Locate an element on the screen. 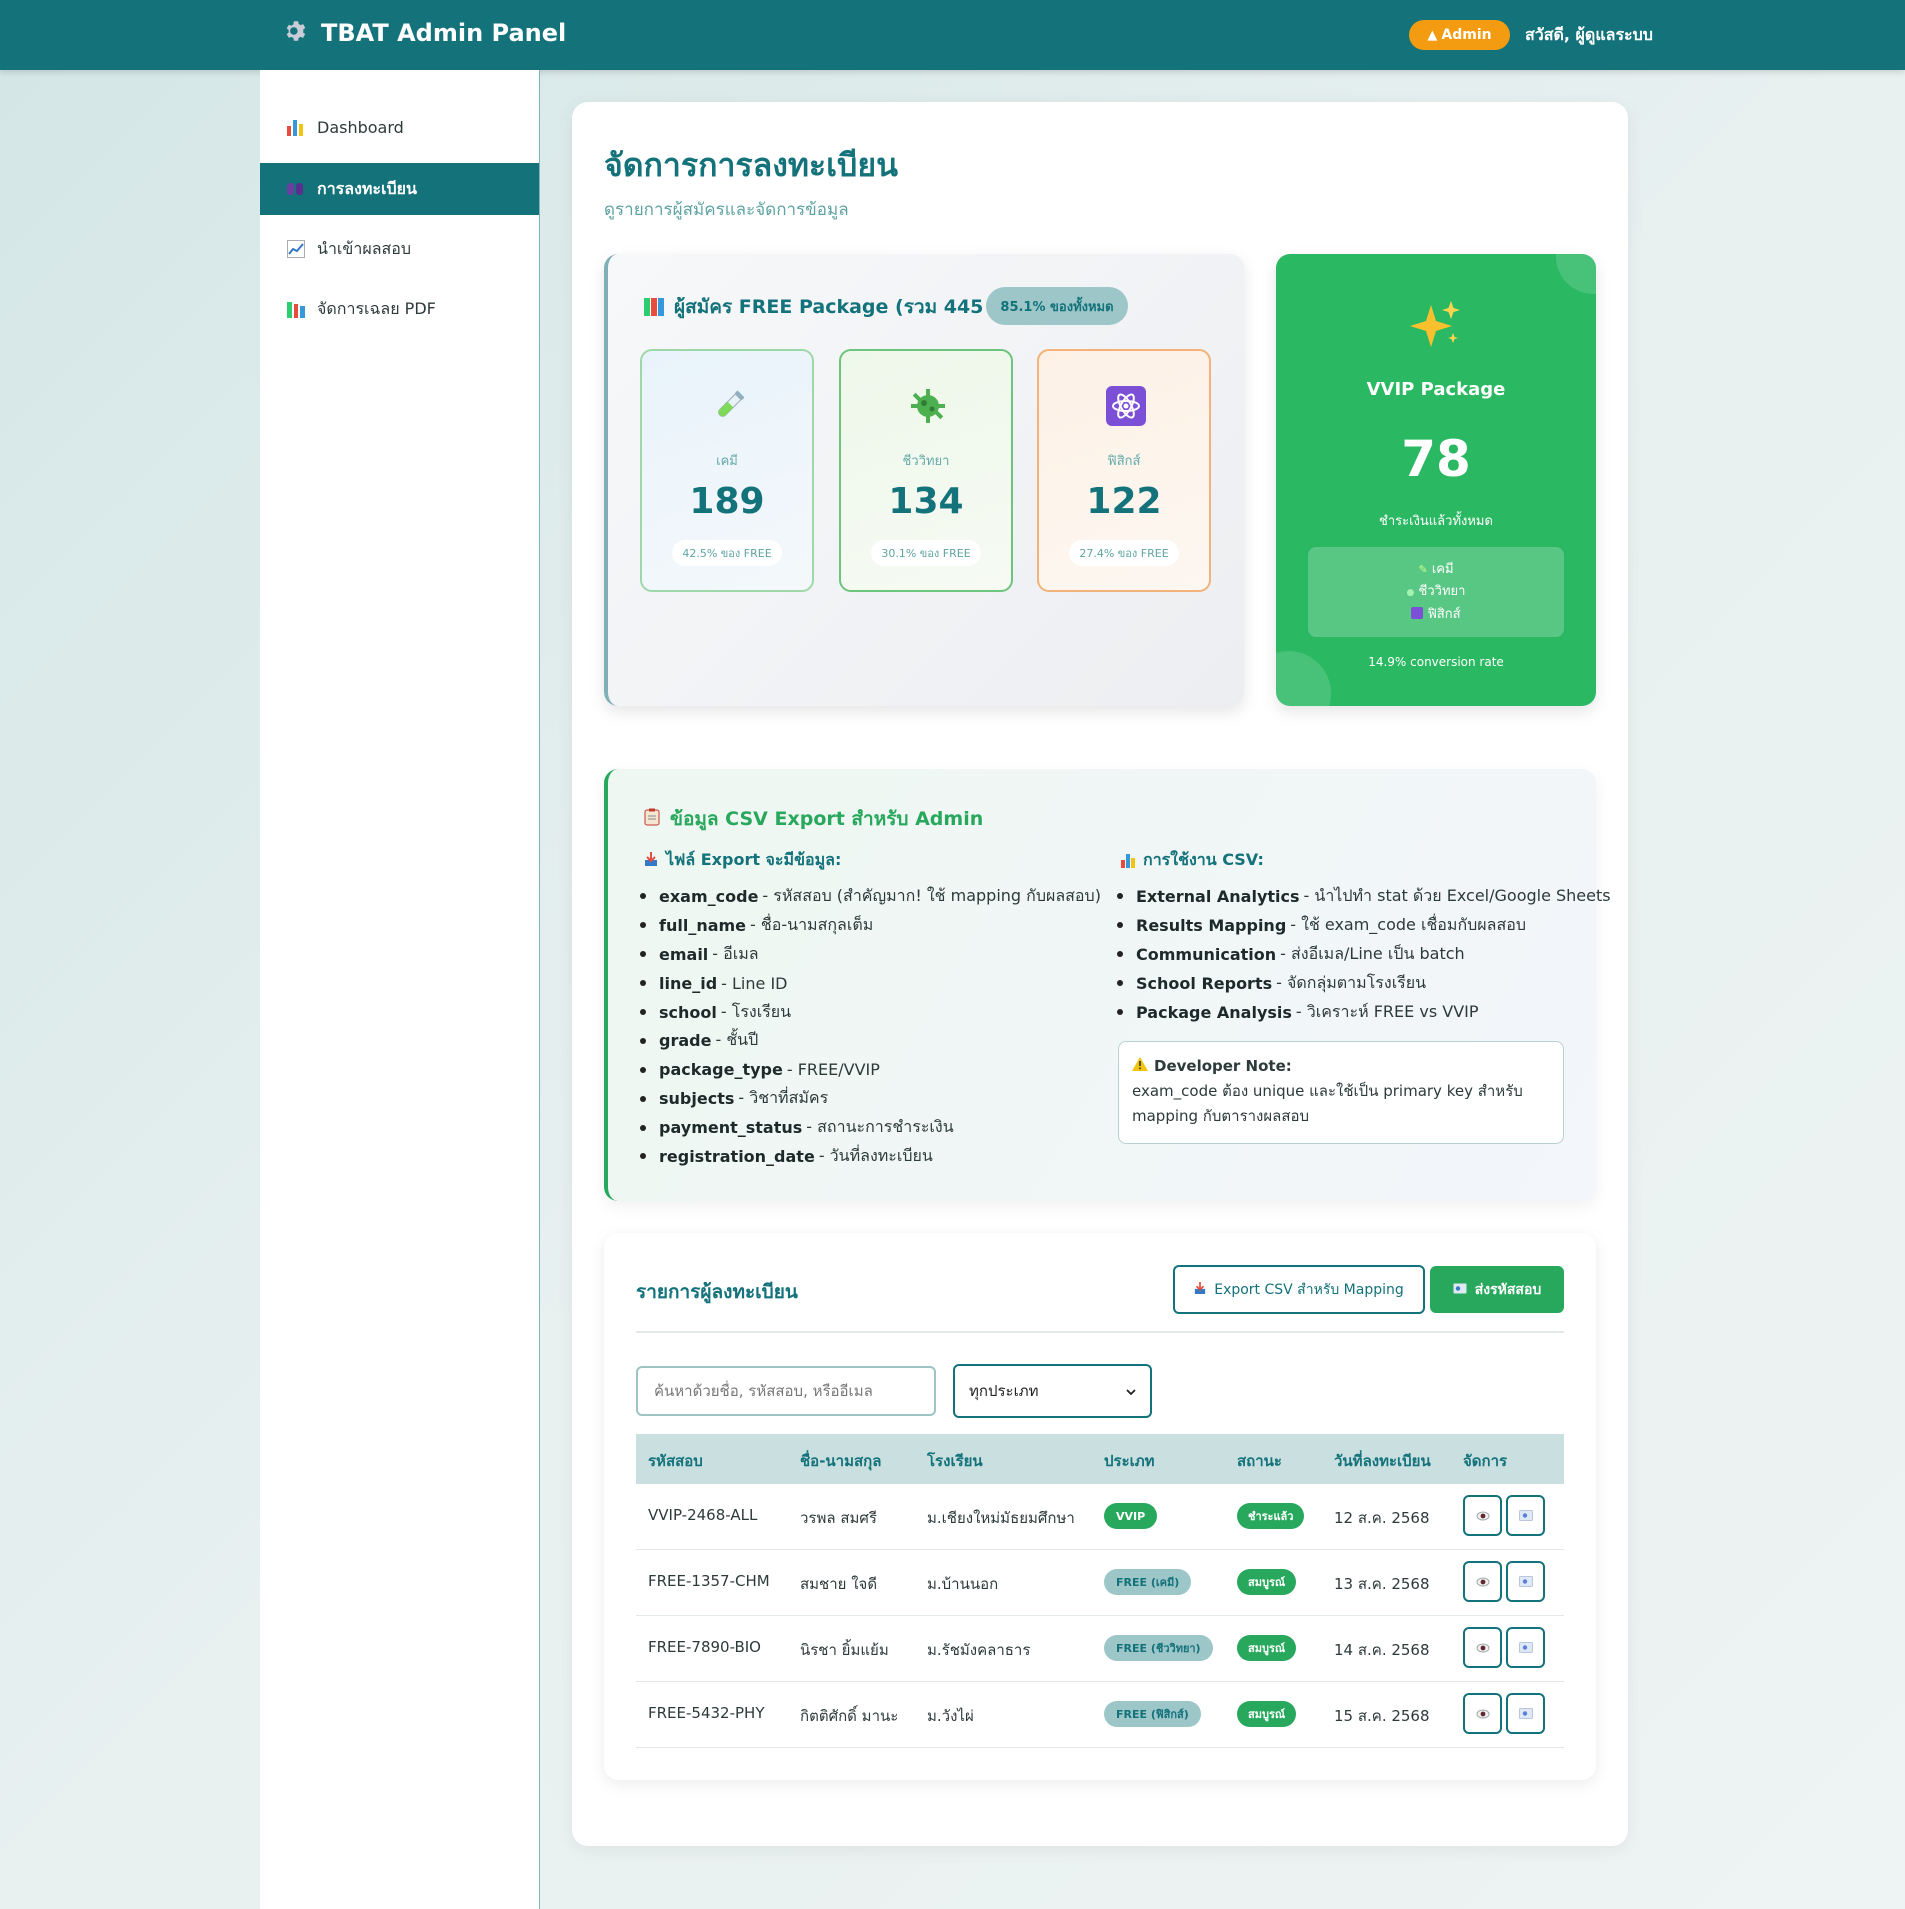 This screenshot has width=1905, height=1909. csv-info-title-text: ข้อมูล CSV Export สำหรับ Admin is located at coordinates (827, 819).